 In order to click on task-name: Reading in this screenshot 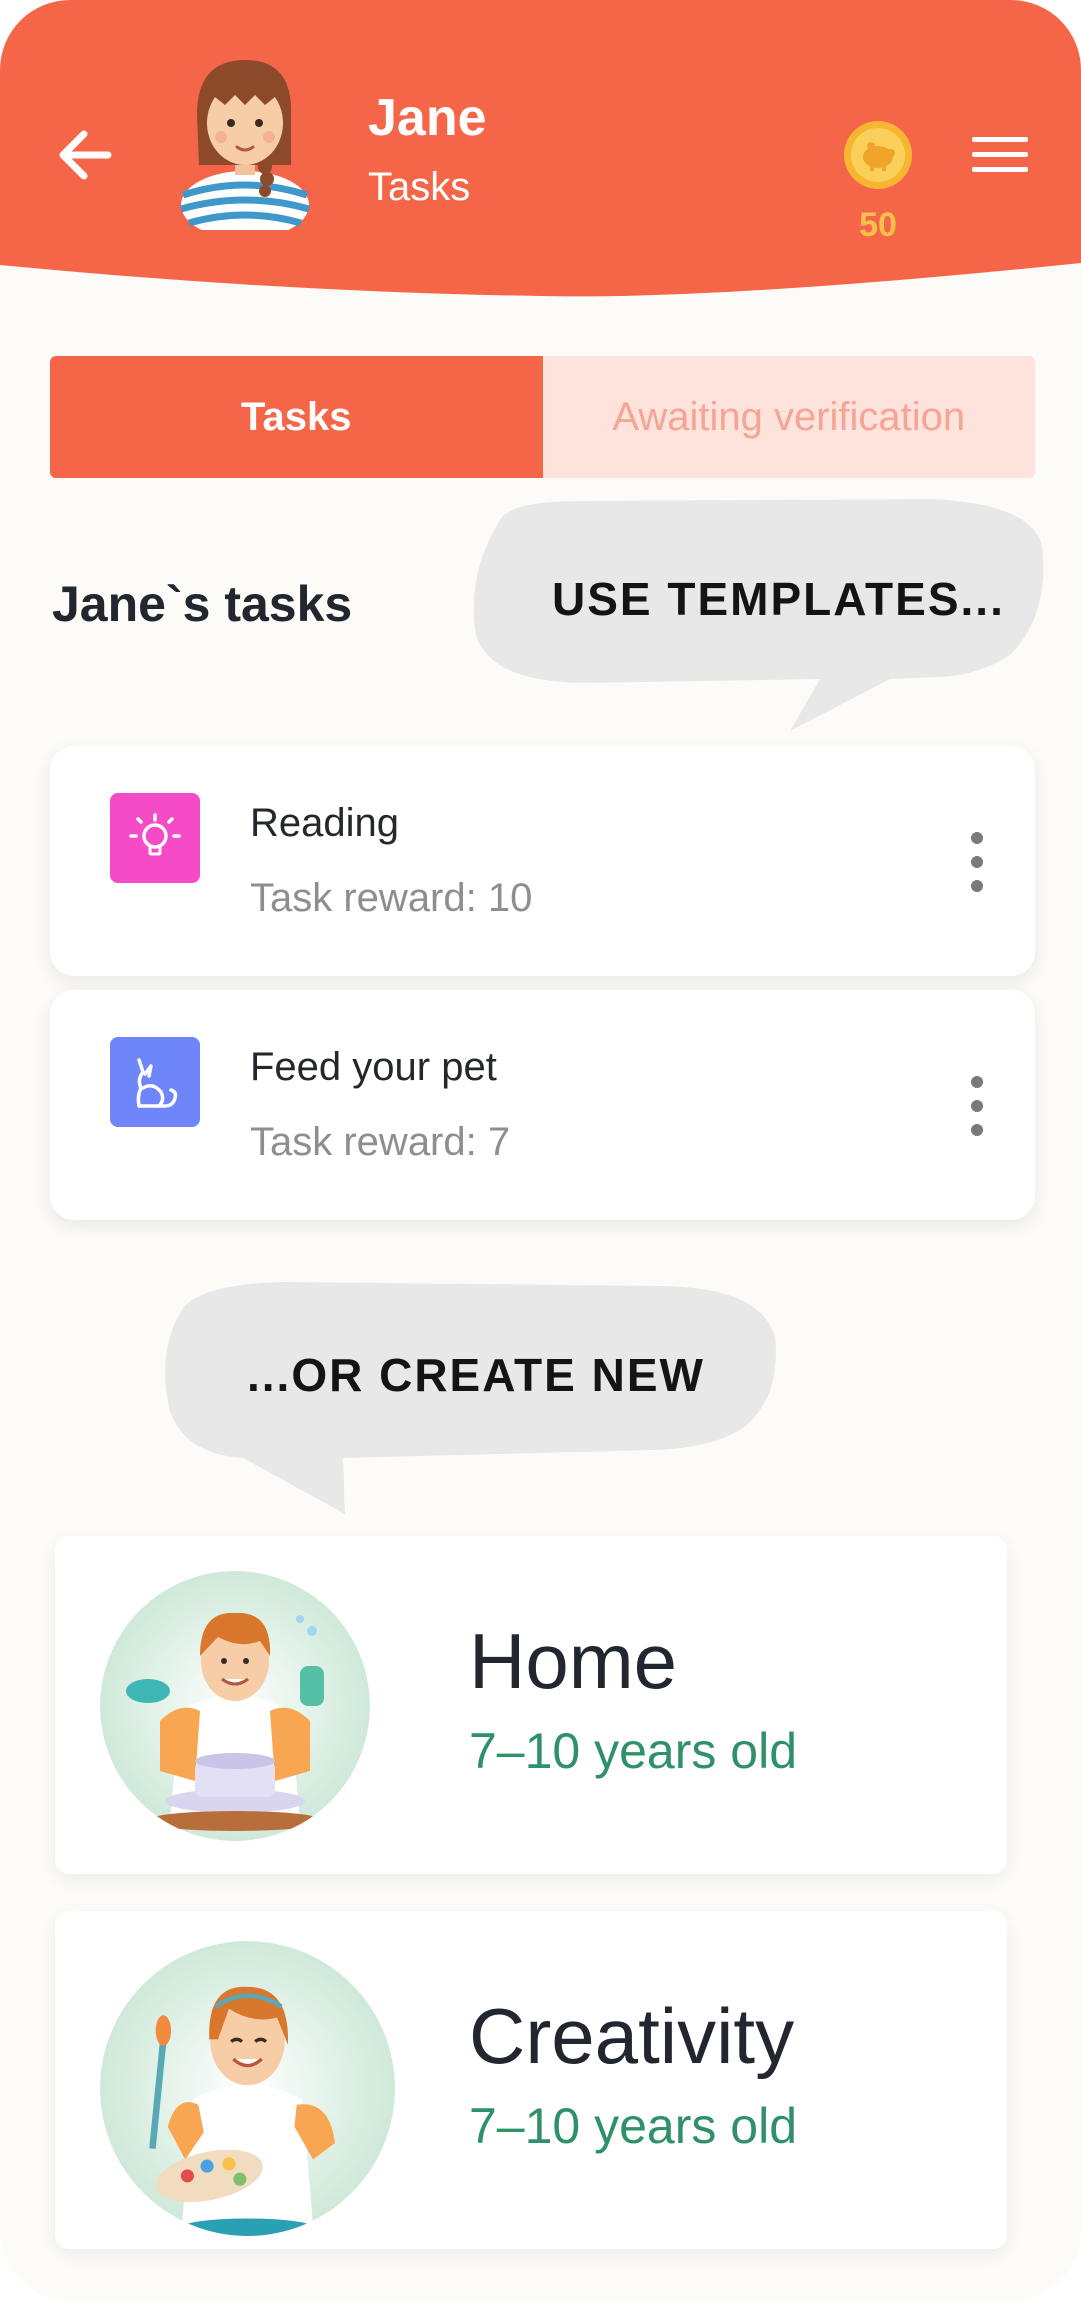, I will do `click(325, 823)`.